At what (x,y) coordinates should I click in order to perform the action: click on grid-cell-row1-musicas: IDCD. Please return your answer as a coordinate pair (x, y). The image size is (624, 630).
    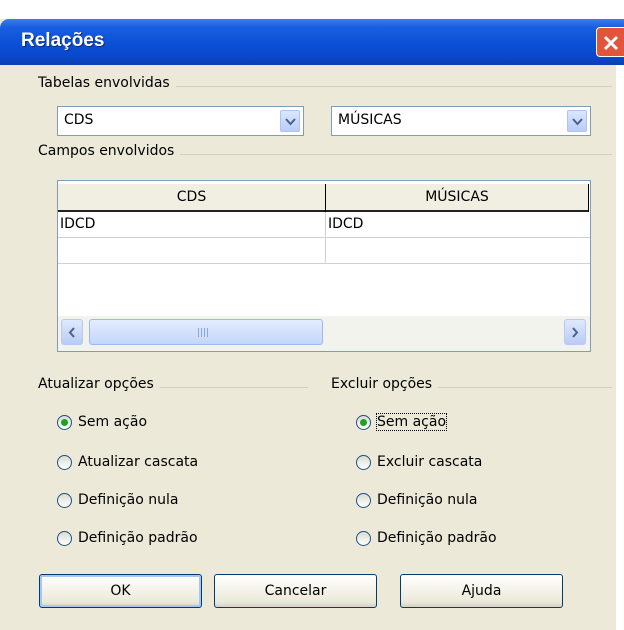
    Looking at the image, I should click on (458, 225).